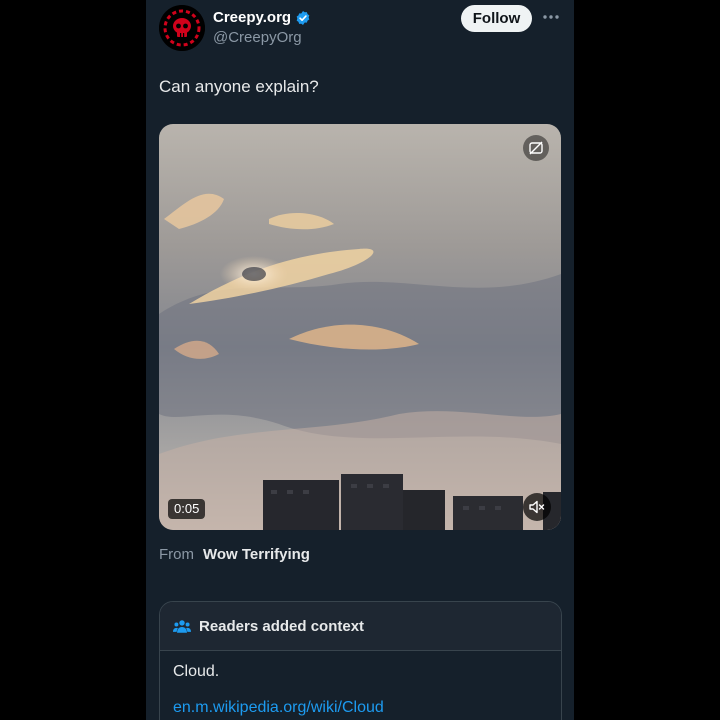 This screenshot has height=720, width=720. I want to click on more-options-icon, so click(551, 17).